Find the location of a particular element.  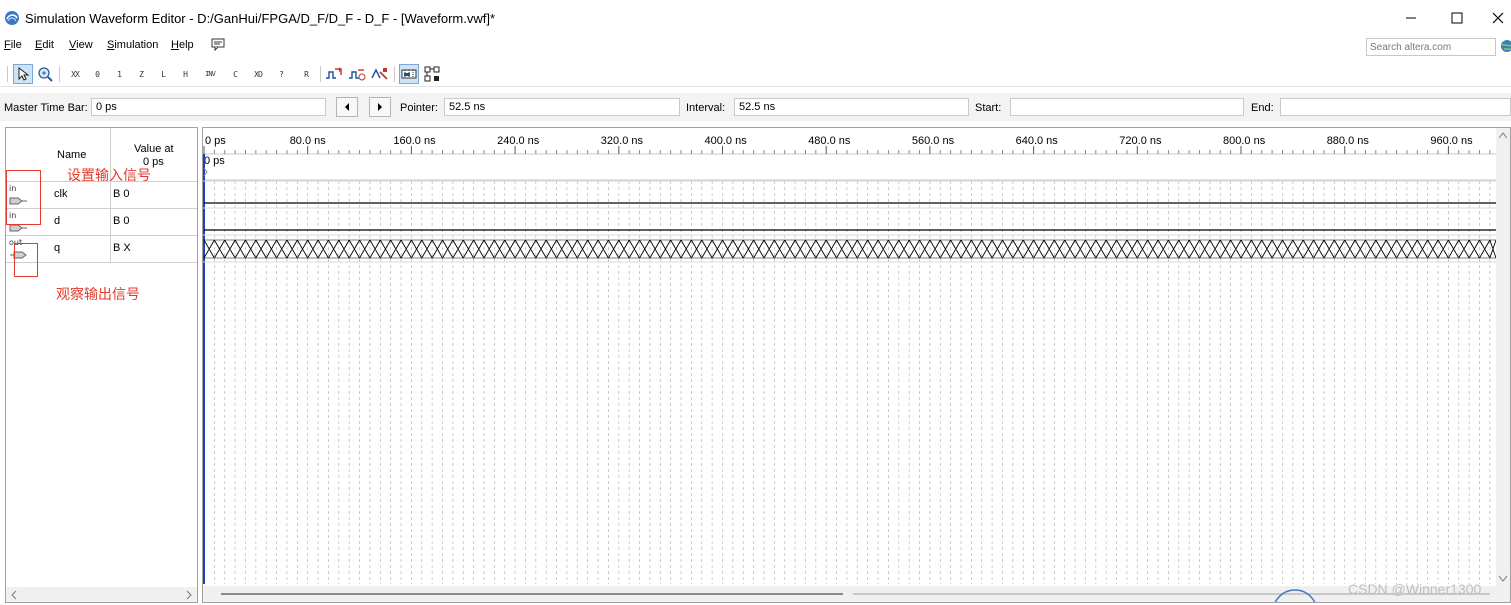

snap-to-grid-button is located at coordinates (409, 74).